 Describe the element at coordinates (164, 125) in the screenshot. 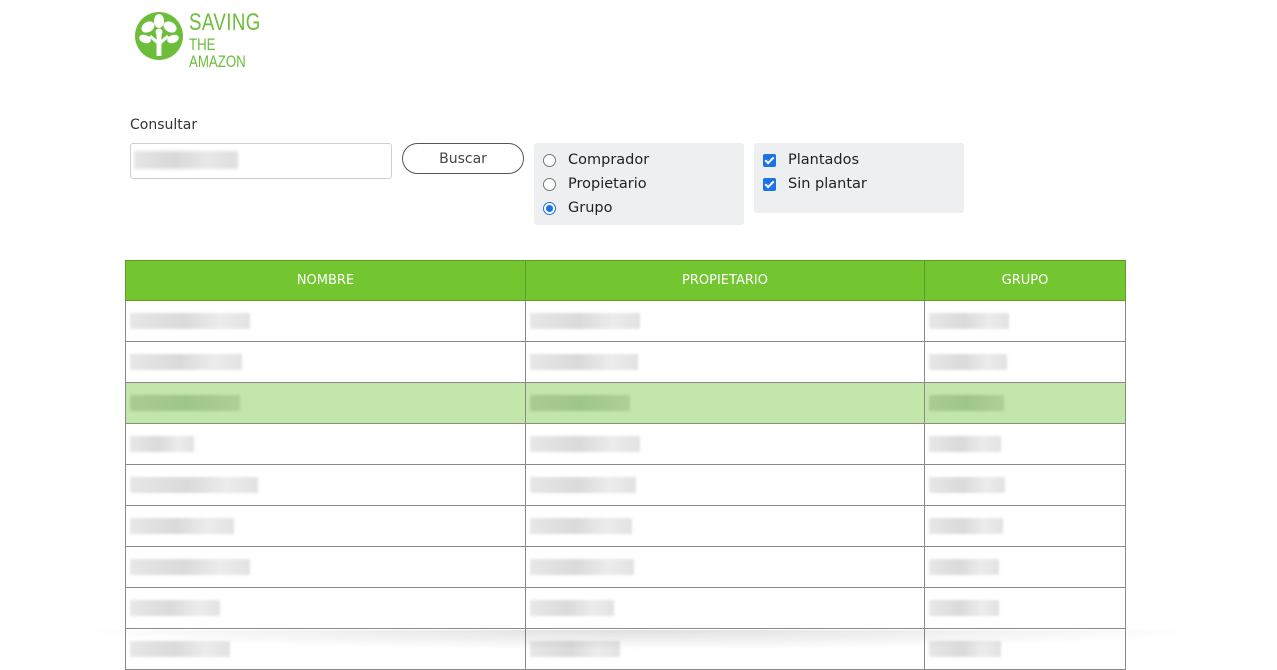

I see `consult-label: Consultar` at that location.